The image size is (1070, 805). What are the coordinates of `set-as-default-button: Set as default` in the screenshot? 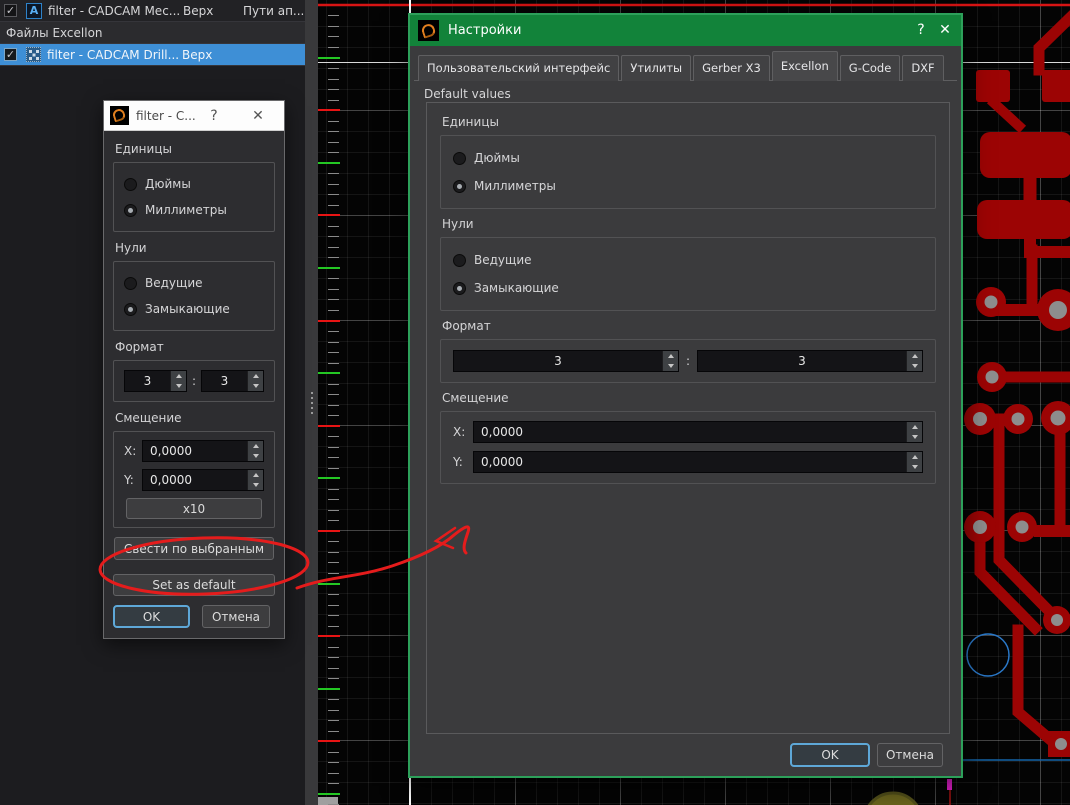 It's located at (194, 585).